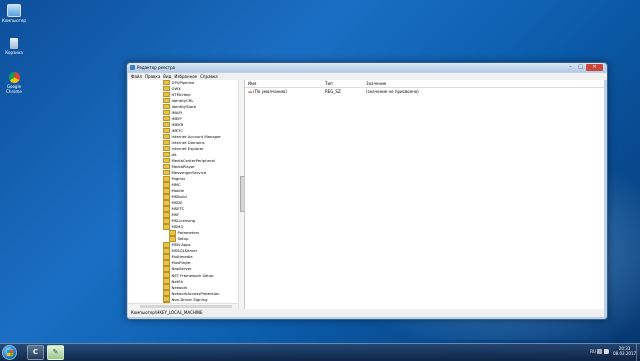 The image size is (640, 361). I want to click on tree-item-label: IMAPI, so click(176, 113).